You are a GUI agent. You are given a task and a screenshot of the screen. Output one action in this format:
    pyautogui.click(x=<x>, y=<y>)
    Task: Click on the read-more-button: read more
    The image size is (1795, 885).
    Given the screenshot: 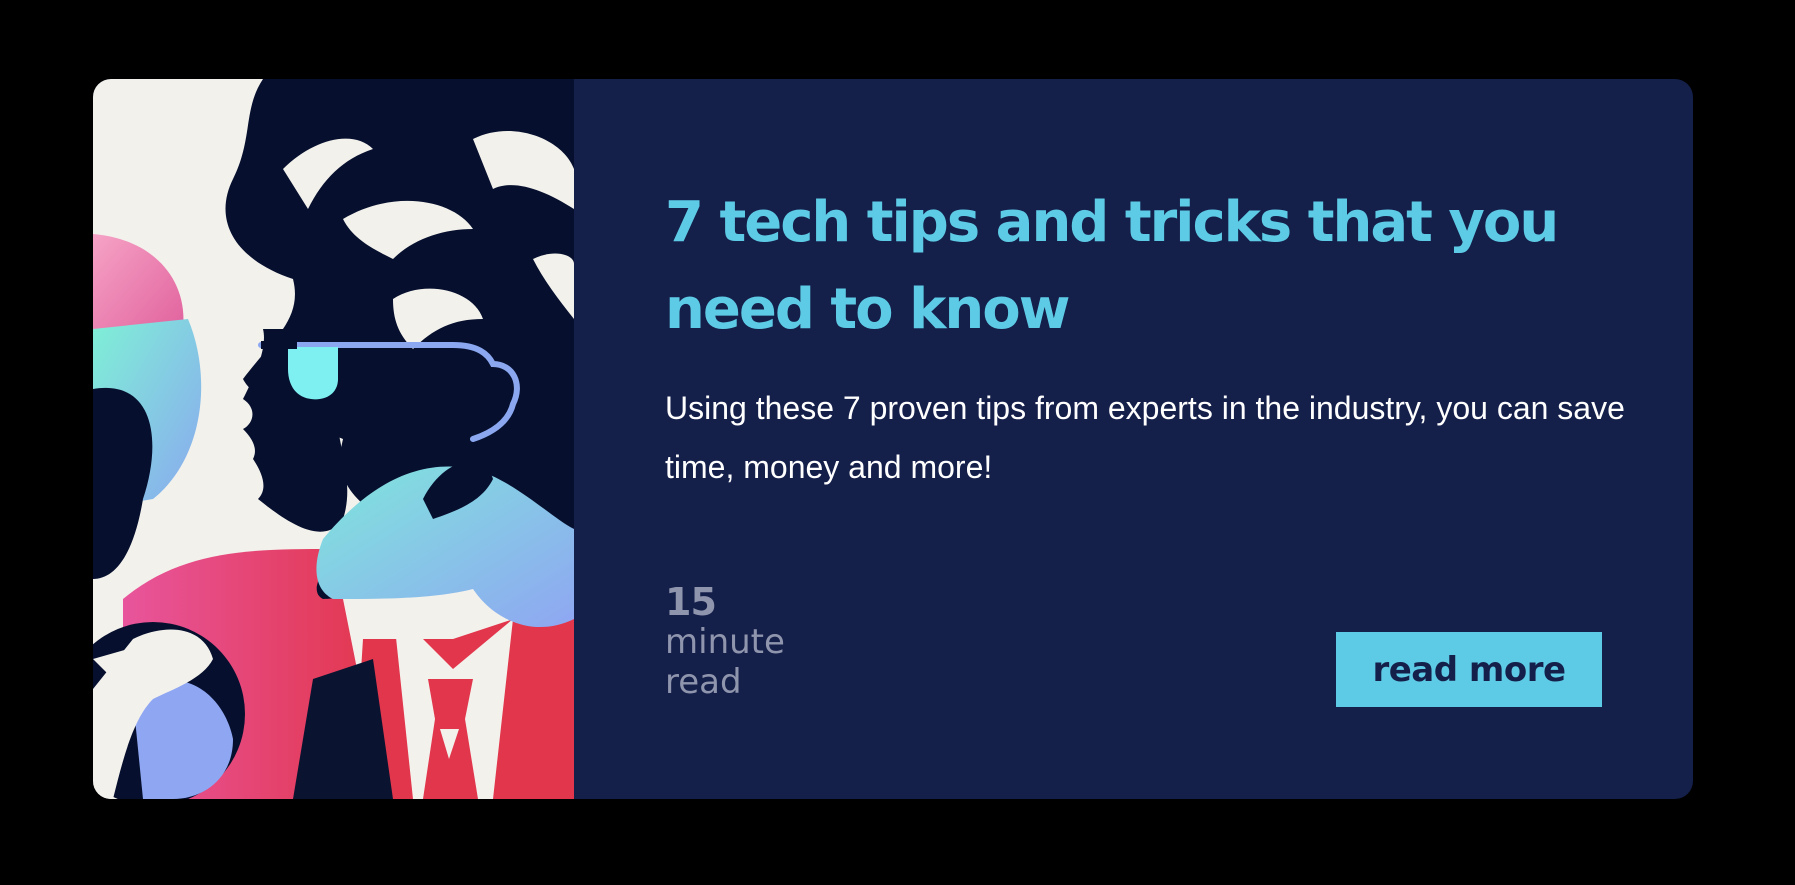 What is the action you would take?
    pyautogui.click(x=1469, y=669)
    